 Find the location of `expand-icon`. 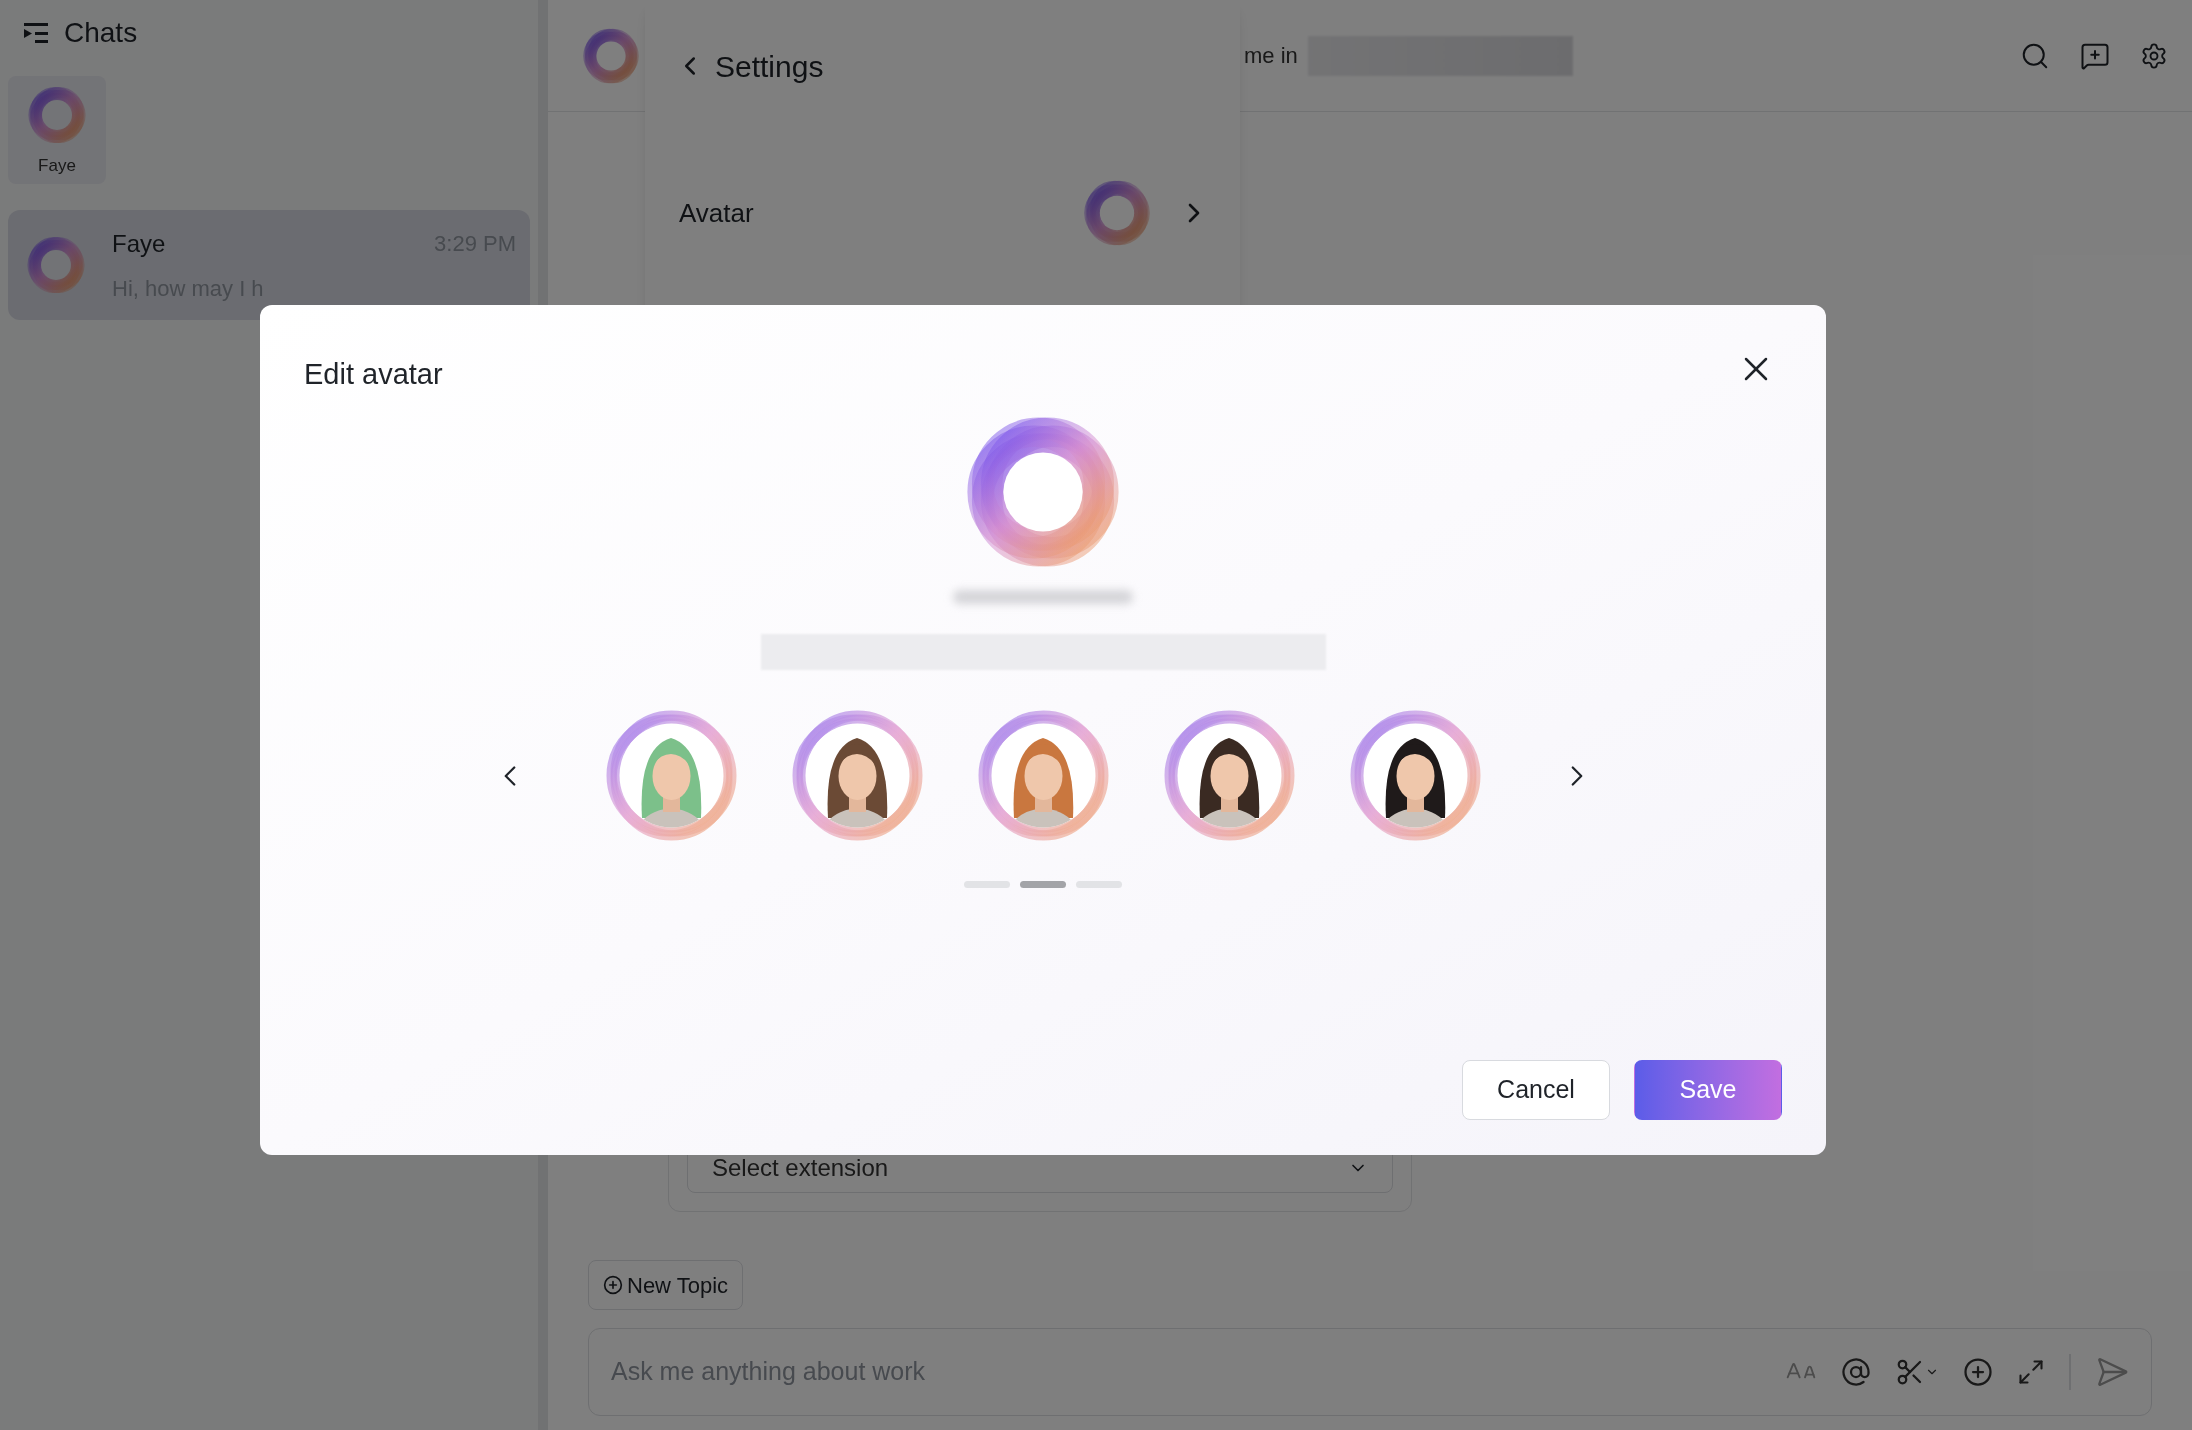

expand-icon is located at coordinates (2031, 1372).